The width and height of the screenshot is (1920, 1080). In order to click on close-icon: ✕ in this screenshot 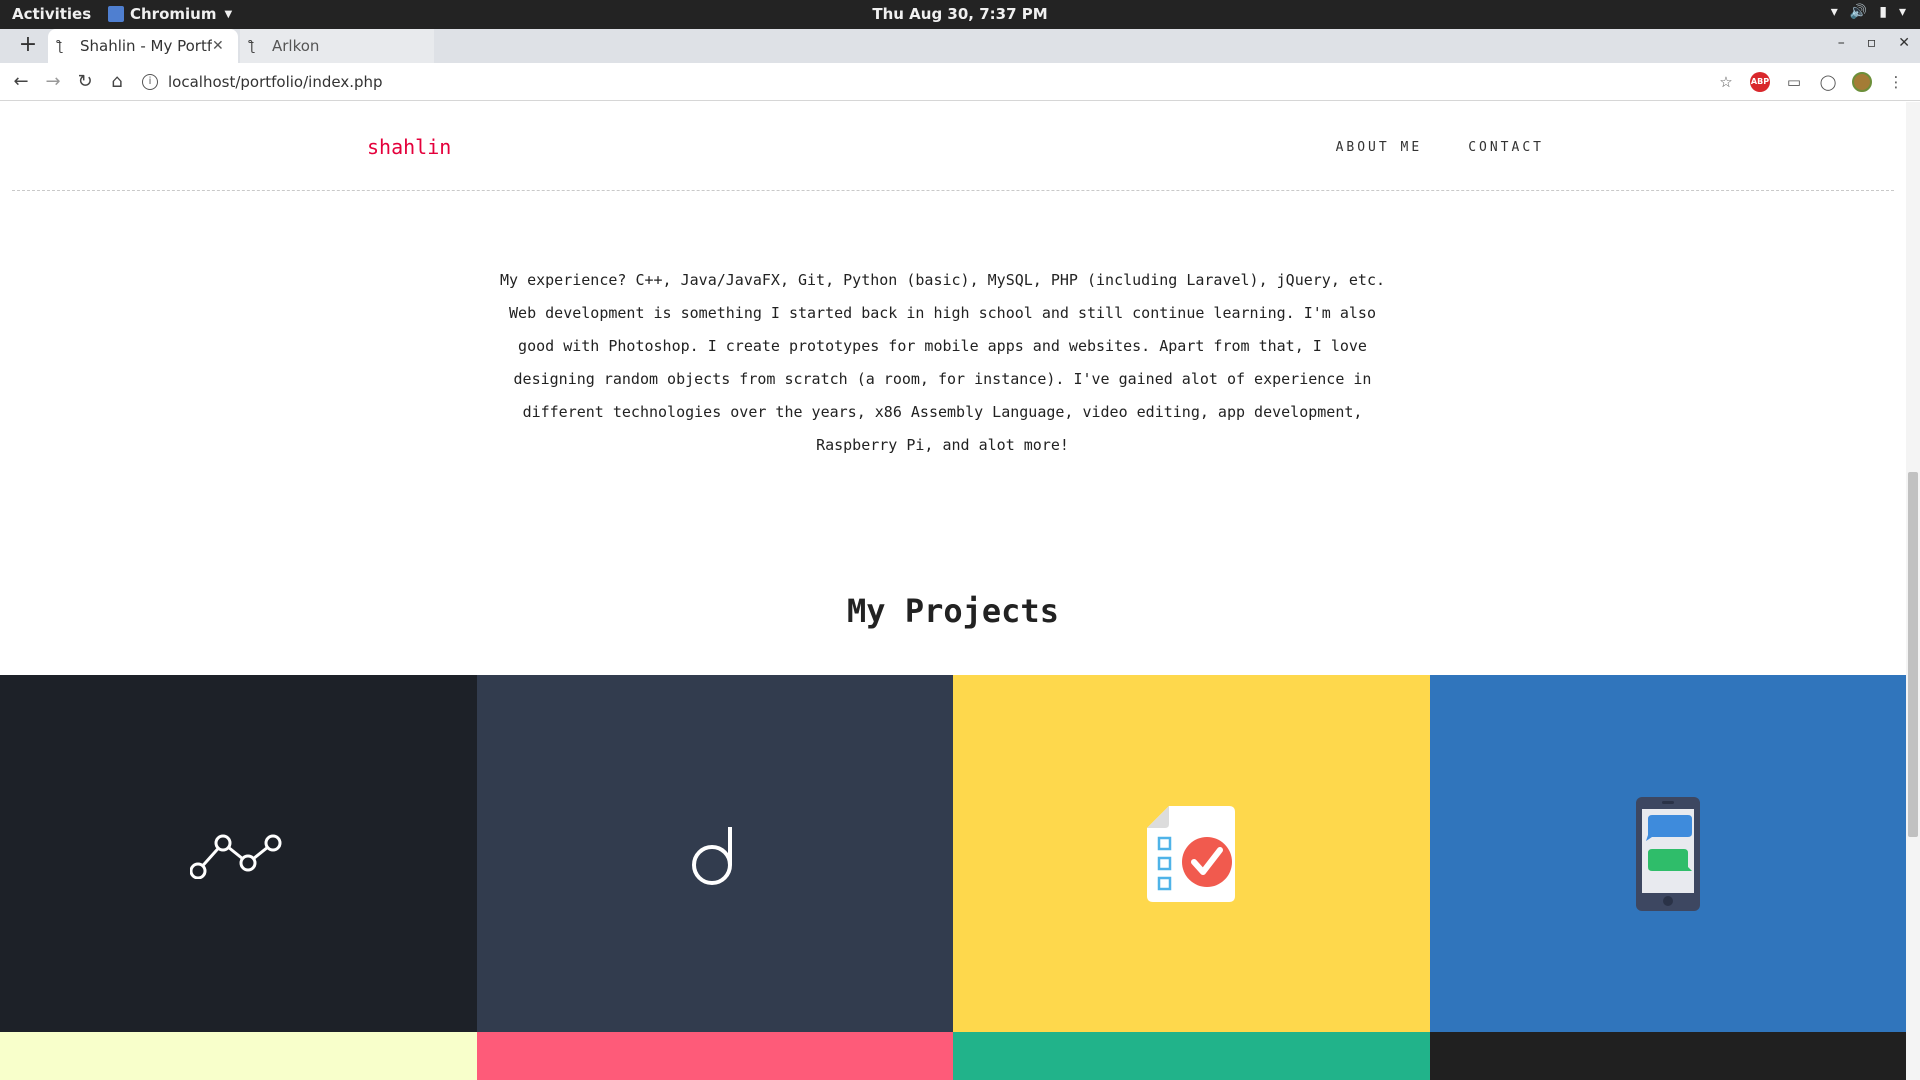, I will do `click(221, 46)`.